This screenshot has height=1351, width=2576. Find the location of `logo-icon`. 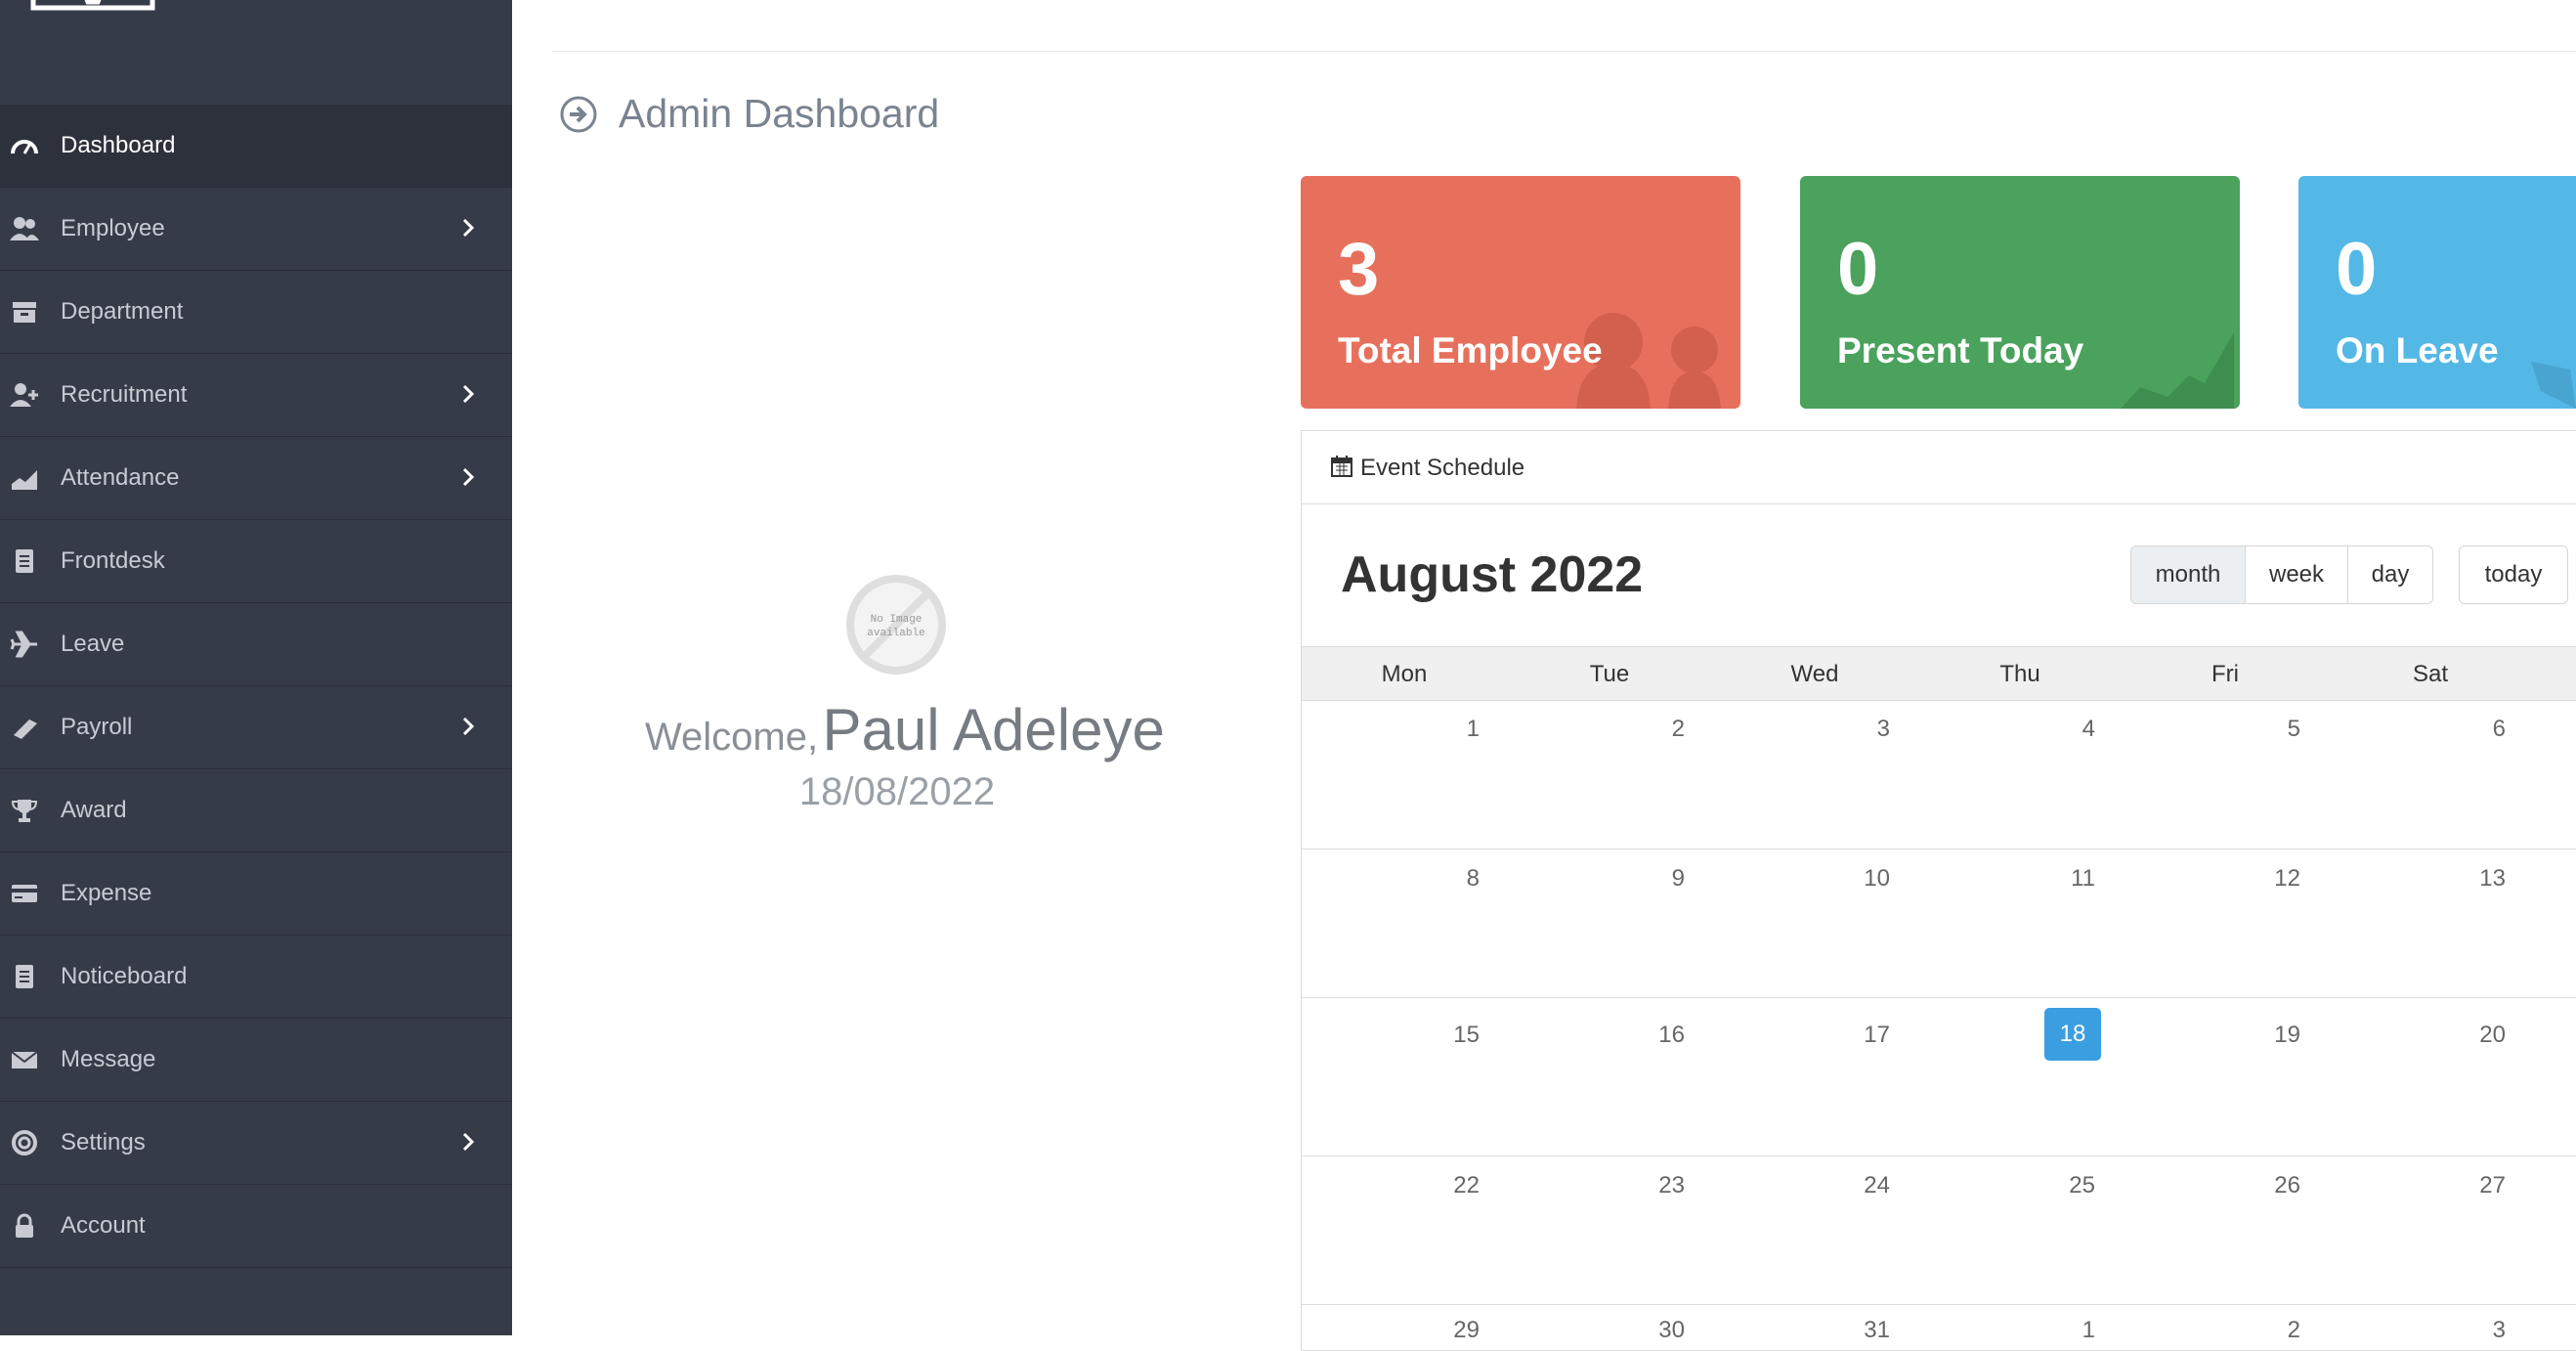

logo-icon is located at coordinates (92, 5).